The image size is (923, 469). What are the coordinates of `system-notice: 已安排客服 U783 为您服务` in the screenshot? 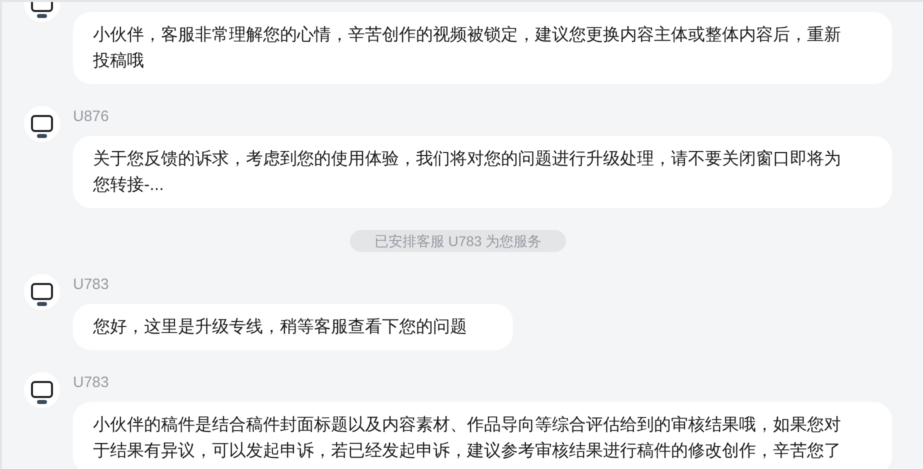 It's located at (458, 241).